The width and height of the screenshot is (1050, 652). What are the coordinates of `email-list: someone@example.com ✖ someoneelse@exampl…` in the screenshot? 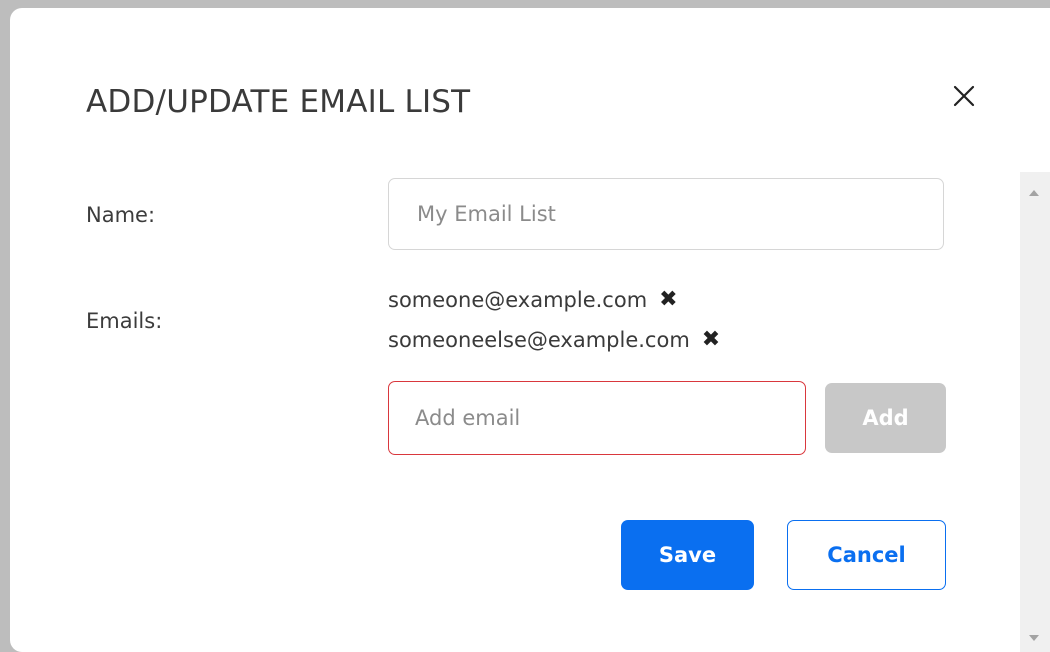 It's located at (554, 320).